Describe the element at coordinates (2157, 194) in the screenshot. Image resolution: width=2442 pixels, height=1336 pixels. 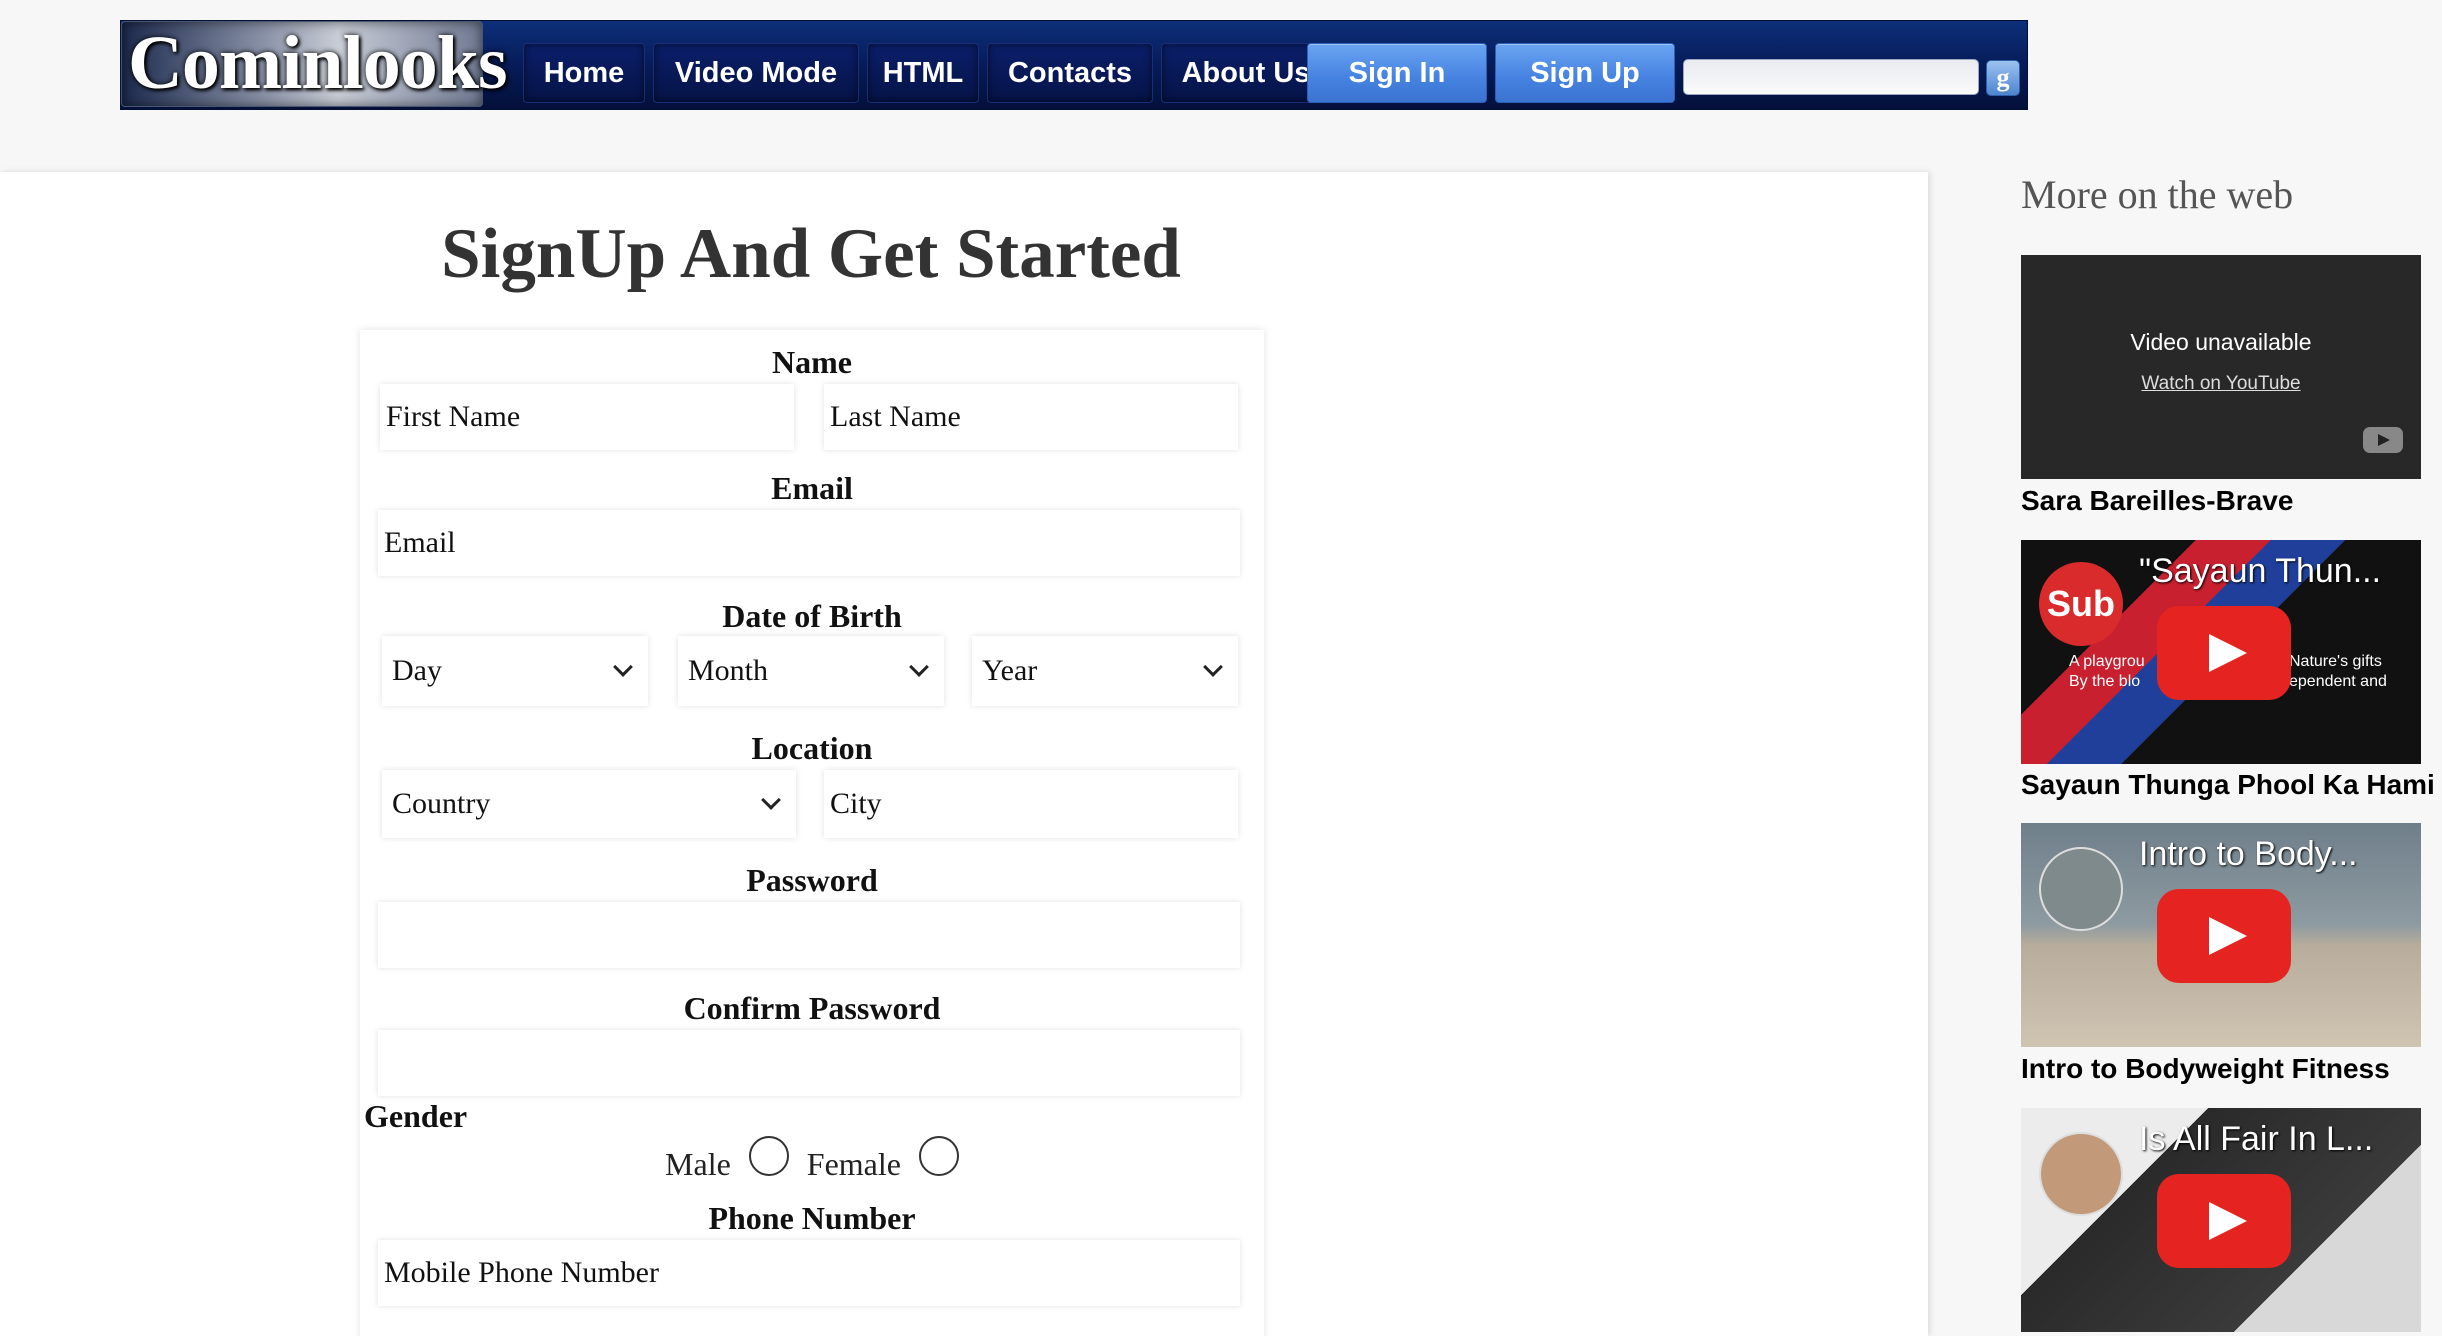
I see `sidebar-title: More on the web` at that location.